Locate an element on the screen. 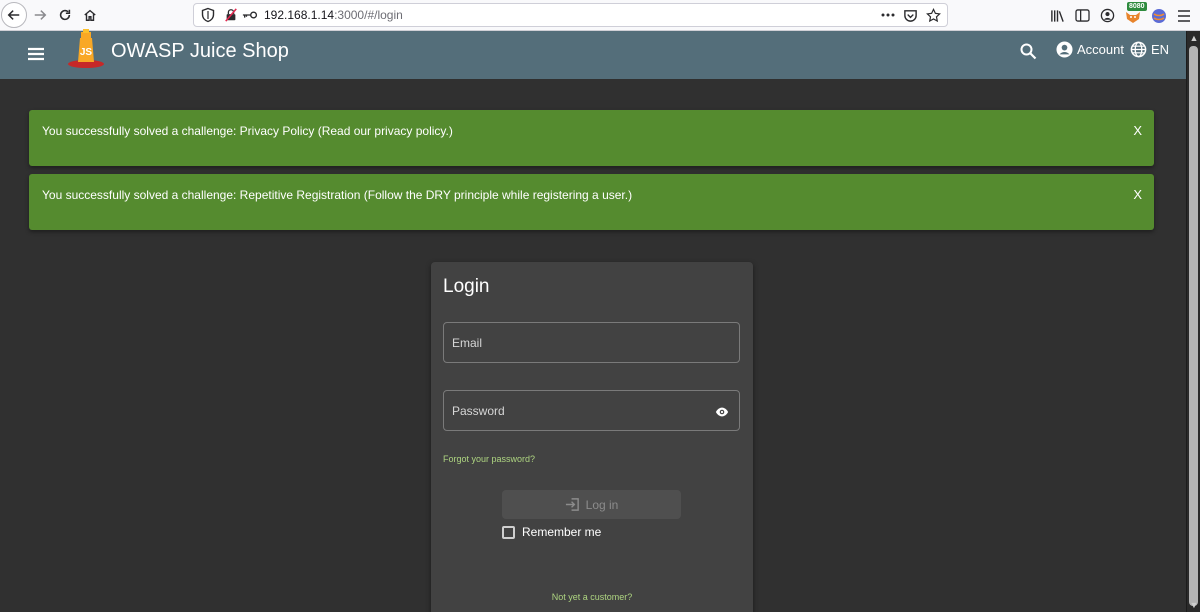  app-toolbar: JS OWASP Juice Shop Account EN is located at coordinates (593, 53).